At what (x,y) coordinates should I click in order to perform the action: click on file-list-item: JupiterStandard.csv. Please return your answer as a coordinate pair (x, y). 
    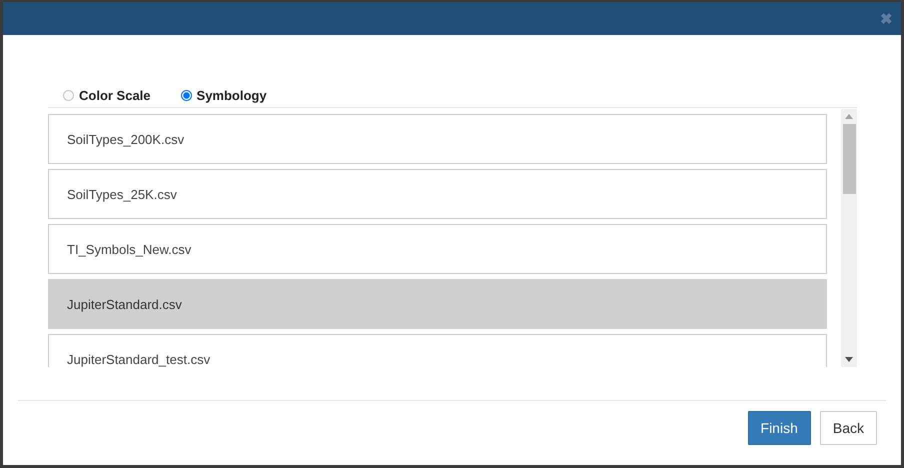
    Looking at the image, I should click on (437, 304).